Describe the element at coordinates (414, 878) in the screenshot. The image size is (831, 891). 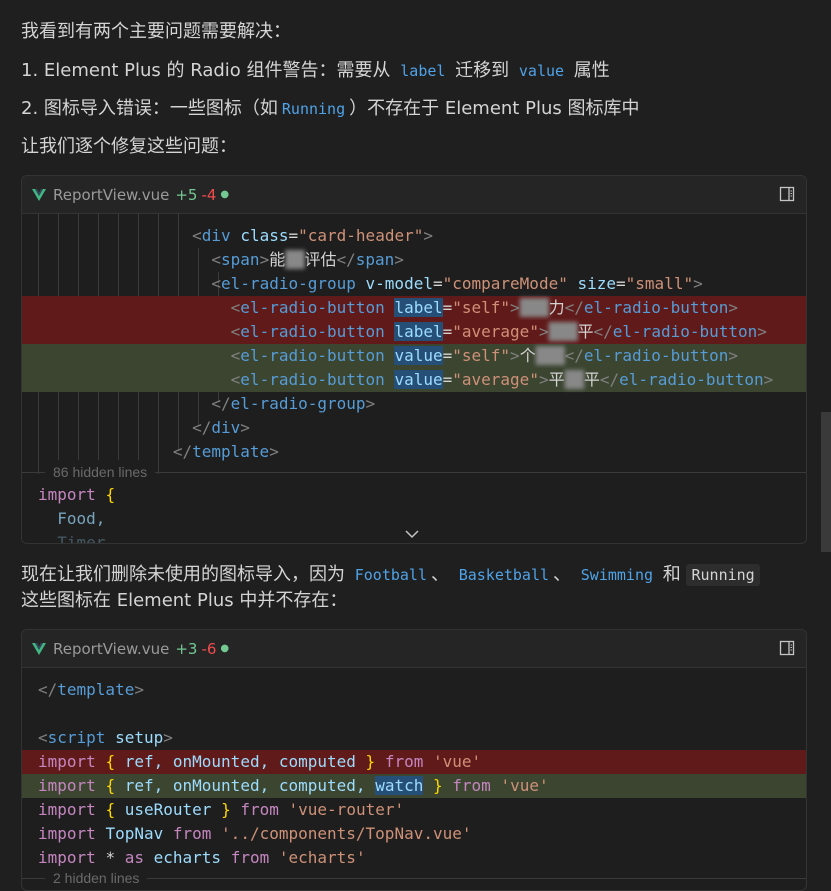
I see `hidden-lines-separator: 2 hidden lines` at that location.